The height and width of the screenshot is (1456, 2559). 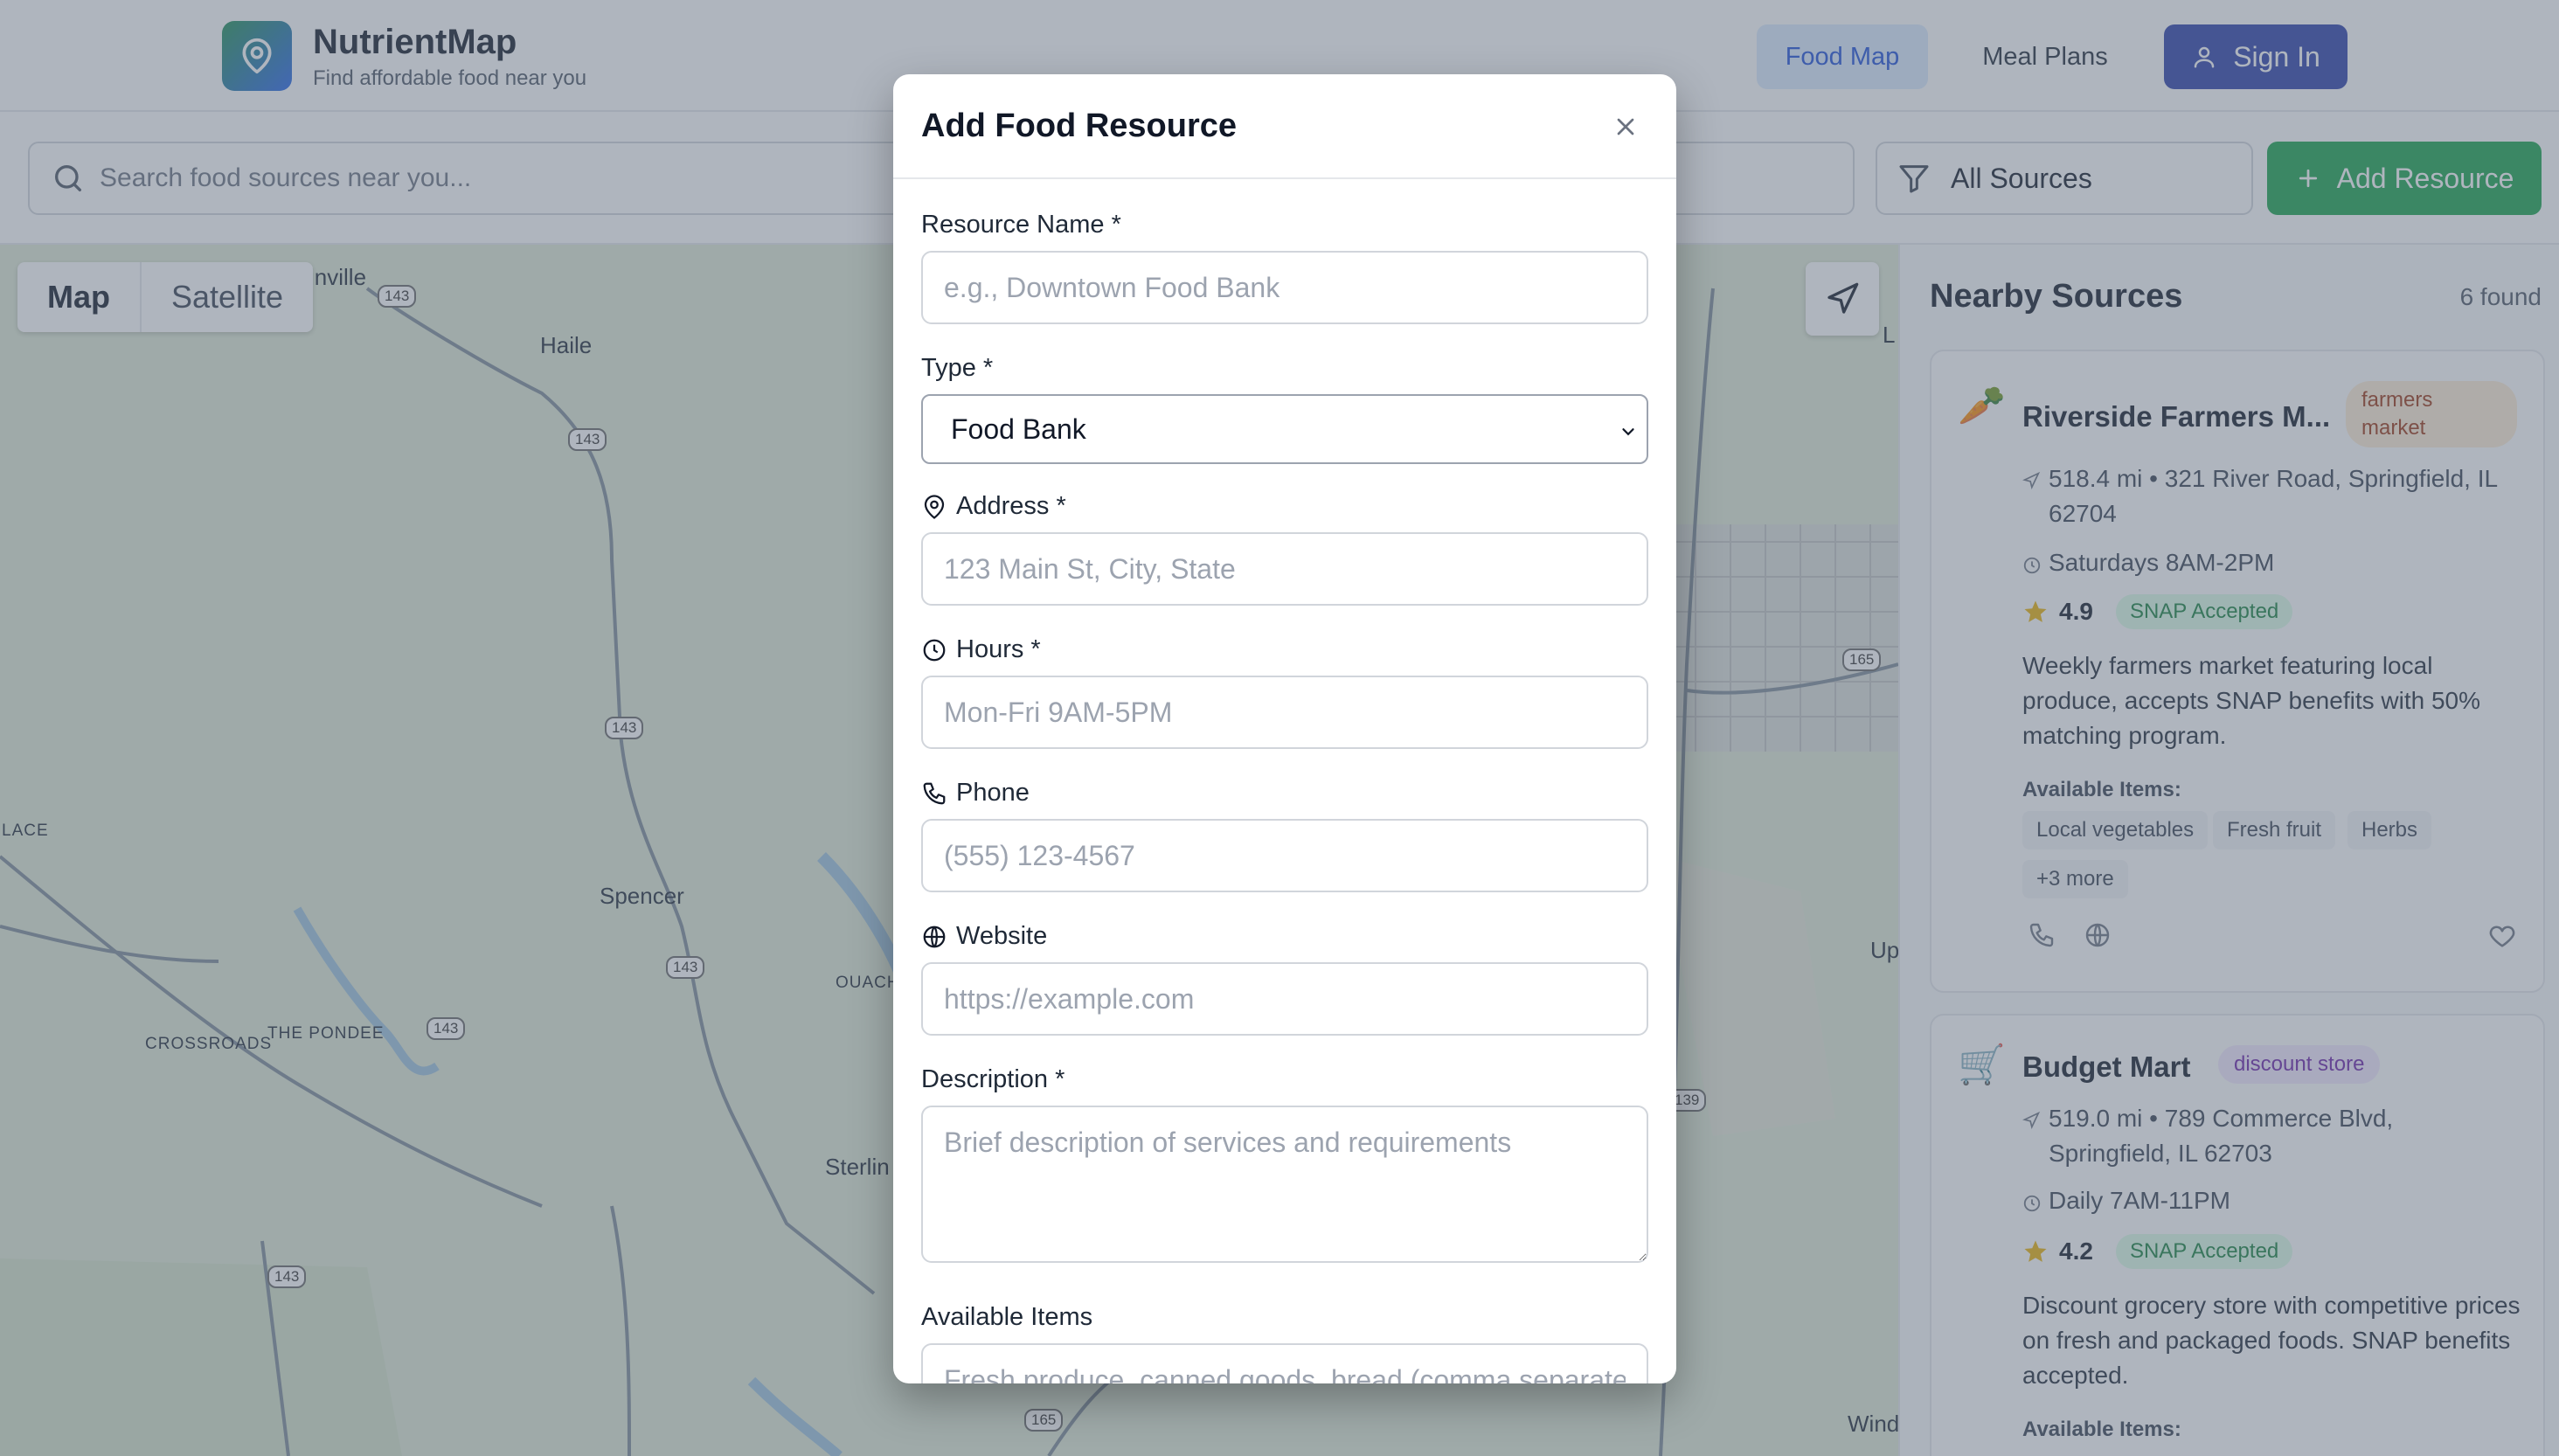 What do you see at coordinates (1284, 1363) in the screenshot?
I see `available-items-input` at bounding box center [1284, 1363].